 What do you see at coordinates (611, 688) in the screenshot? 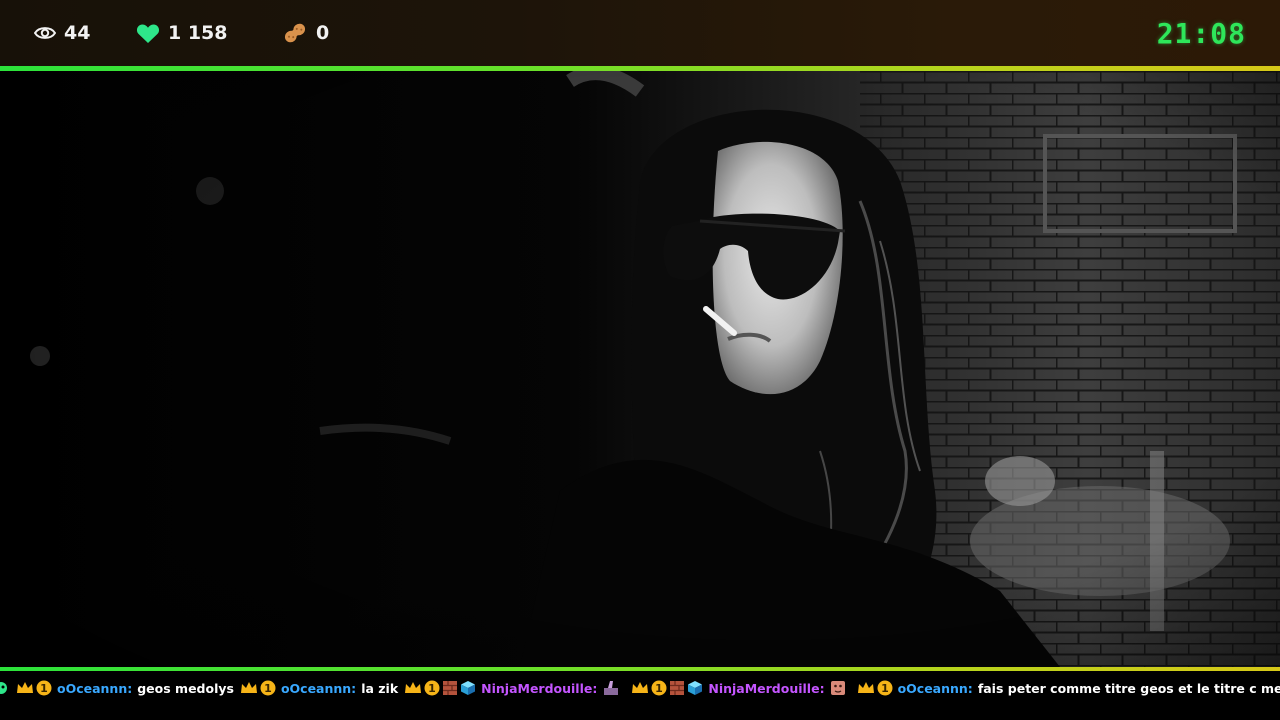
I see `emote-thumbs-icon` at bounding box center [611, 688].